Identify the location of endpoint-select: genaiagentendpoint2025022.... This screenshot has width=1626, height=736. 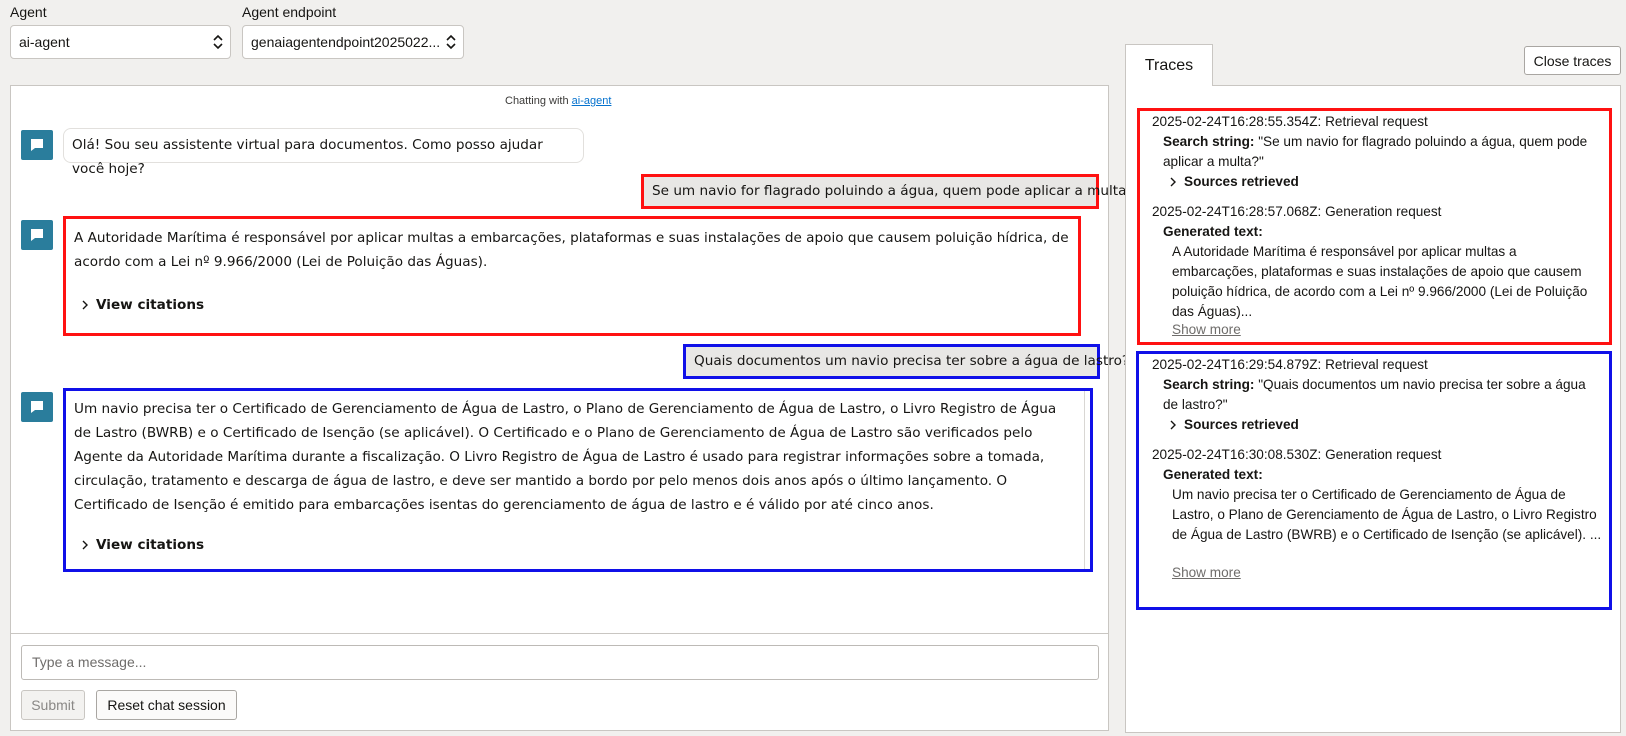
(353, 42).